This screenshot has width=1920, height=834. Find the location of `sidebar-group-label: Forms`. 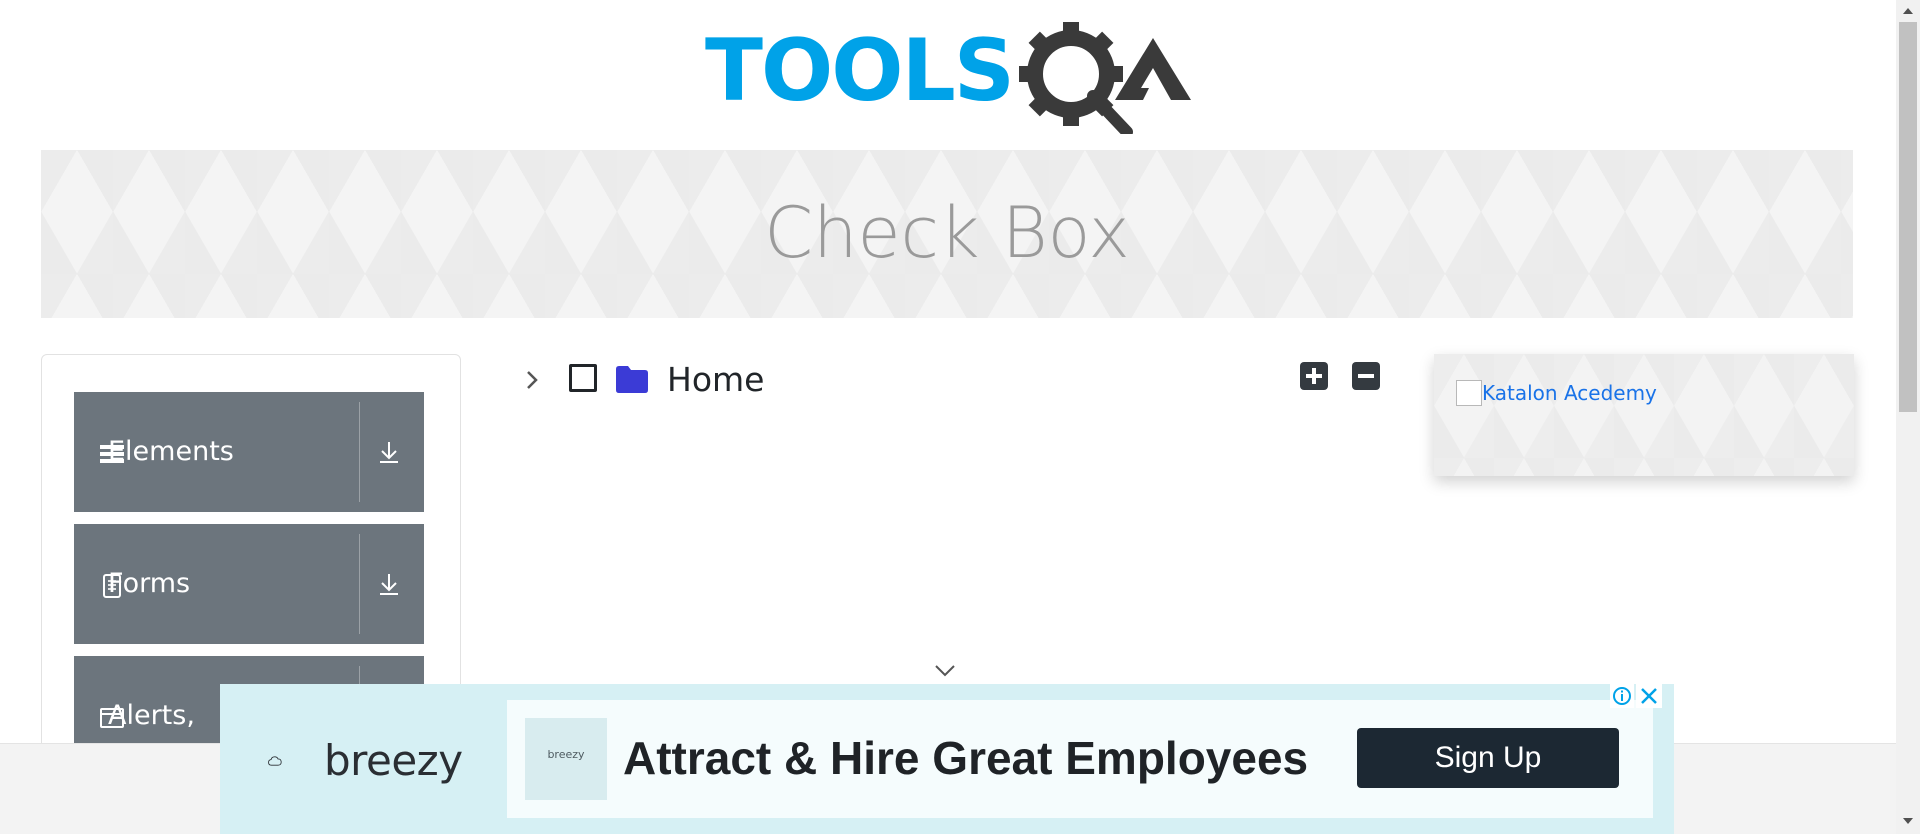

sidebar-group-label: Forms is located at coordinates (149, 583).